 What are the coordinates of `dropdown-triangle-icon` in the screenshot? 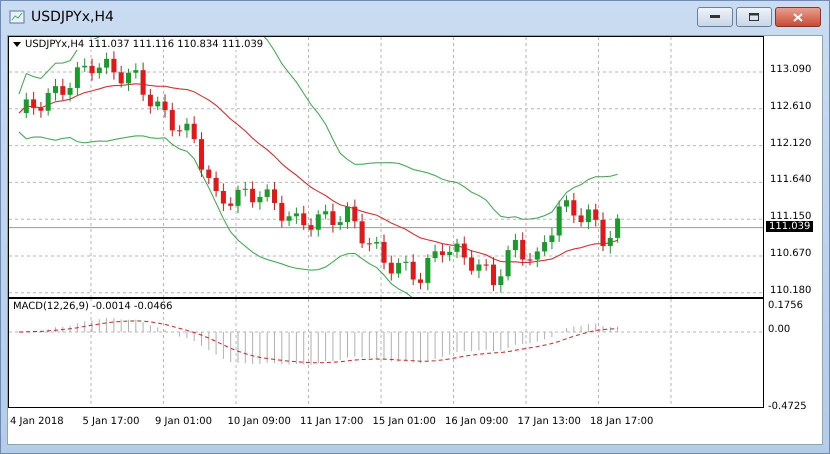 It's located at (17, 45).